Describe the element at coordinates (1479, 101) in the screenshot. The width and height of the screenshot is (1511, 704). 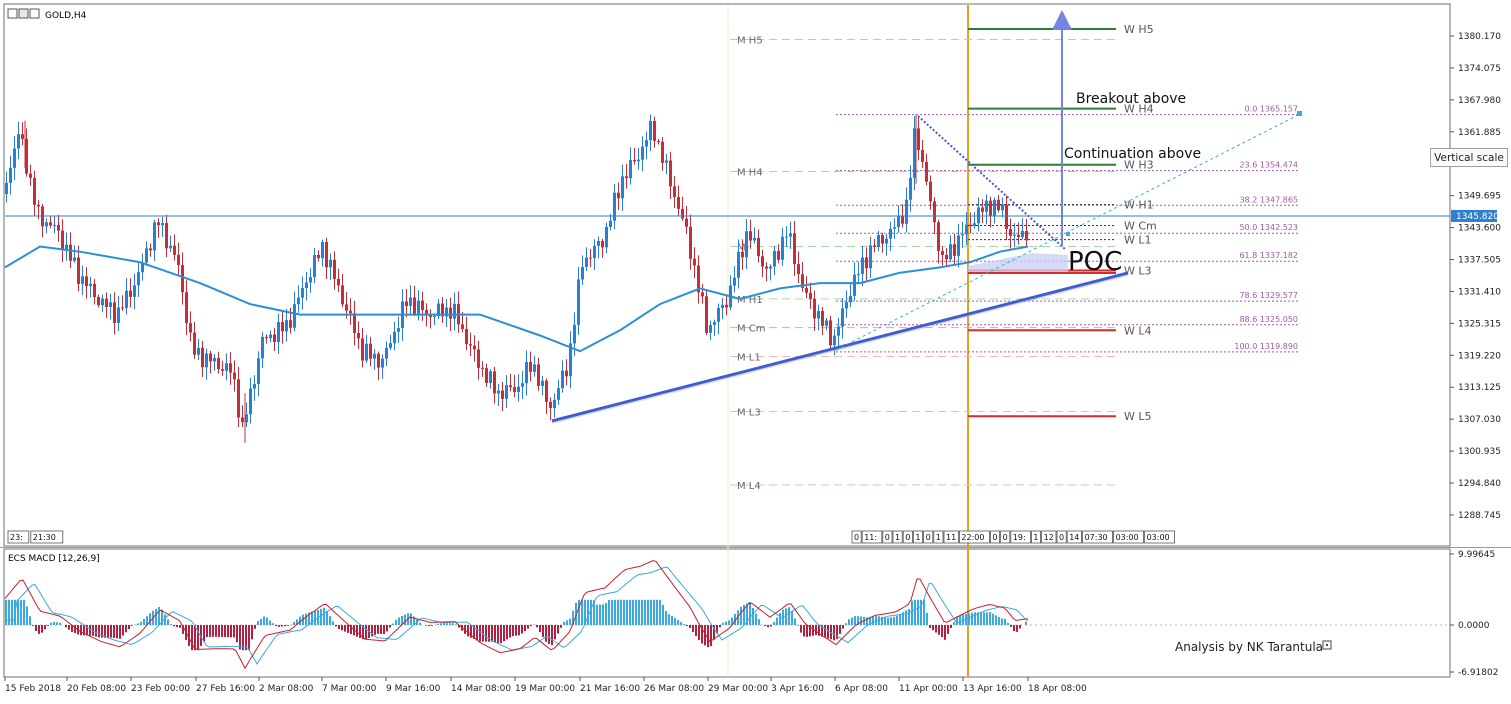
I see `price-axis-label: 1367.980` at that location.